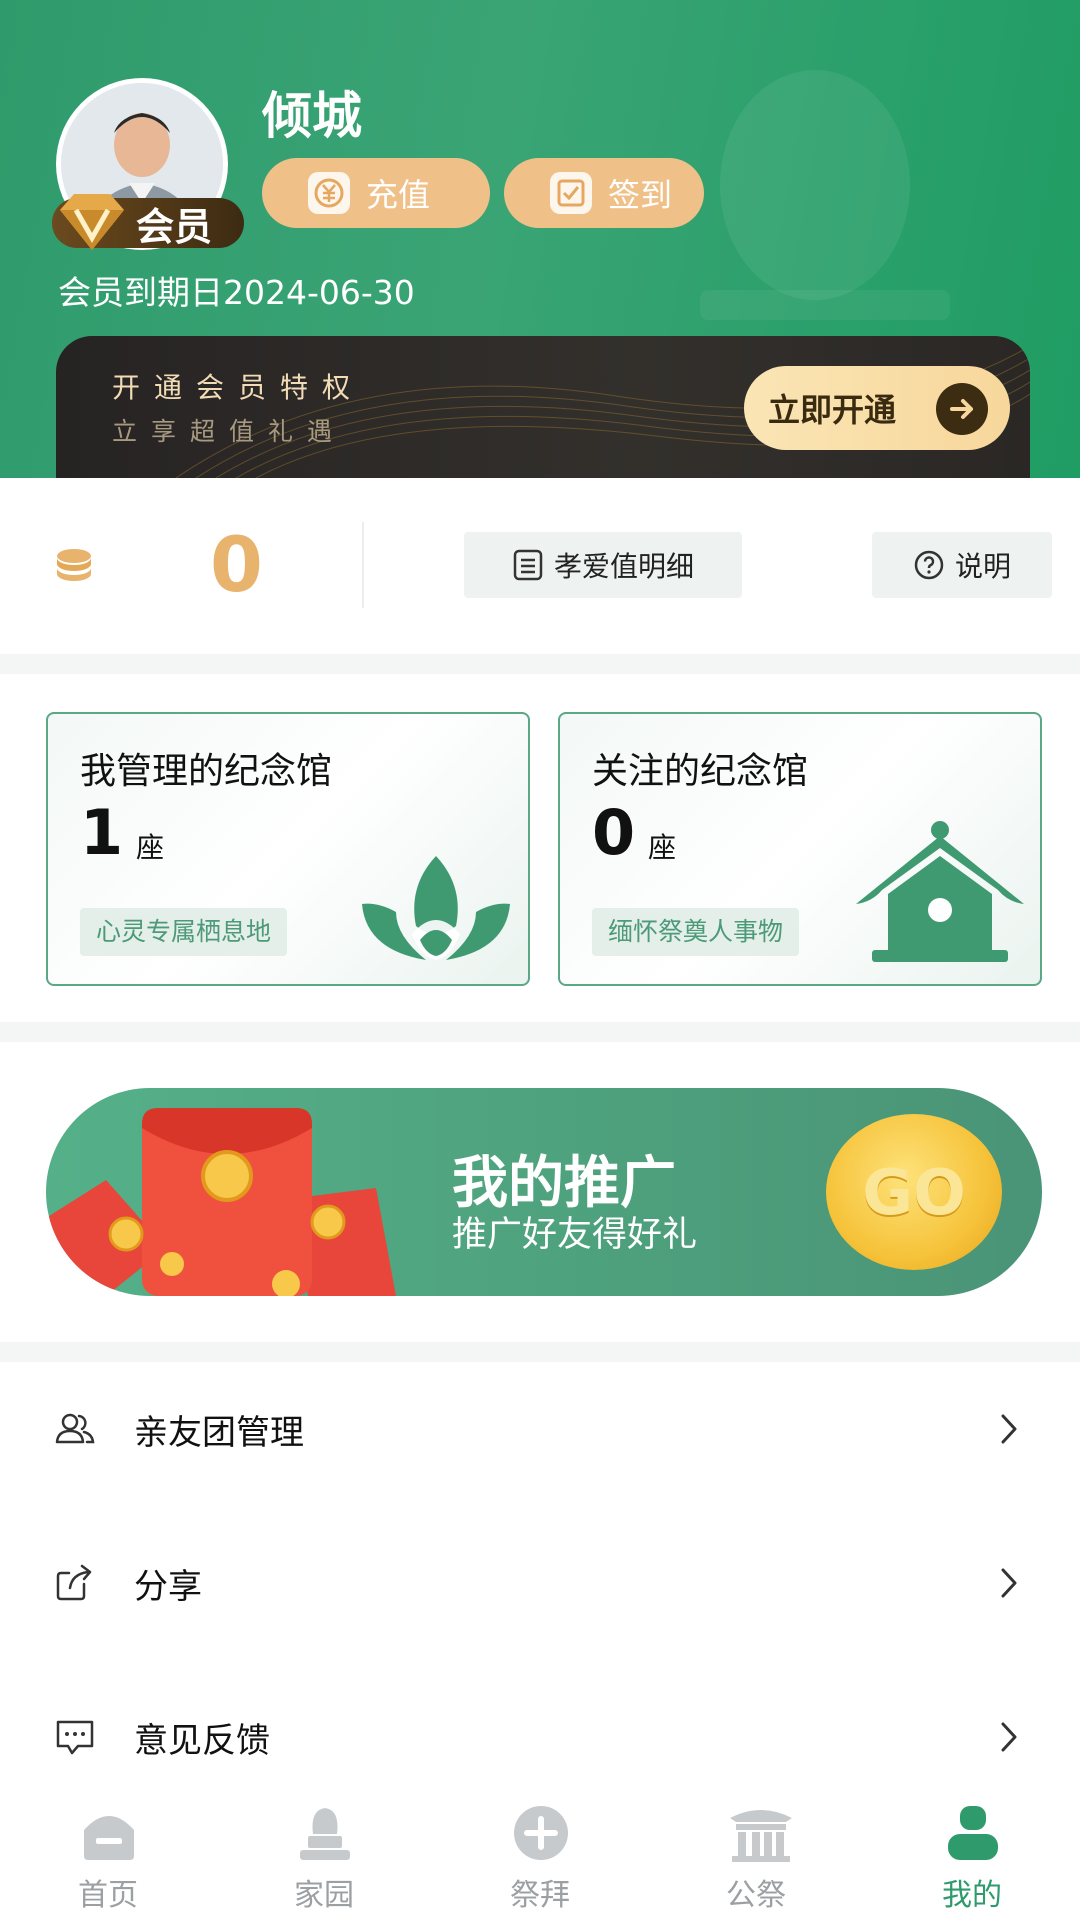 The height and width of the screenshot is (1920, 1080). What do you see at coordinates (540, 1737) in the screenshot?
I see `menu-item-feedback: 意见反馈` at bounding box center [540, 1737].